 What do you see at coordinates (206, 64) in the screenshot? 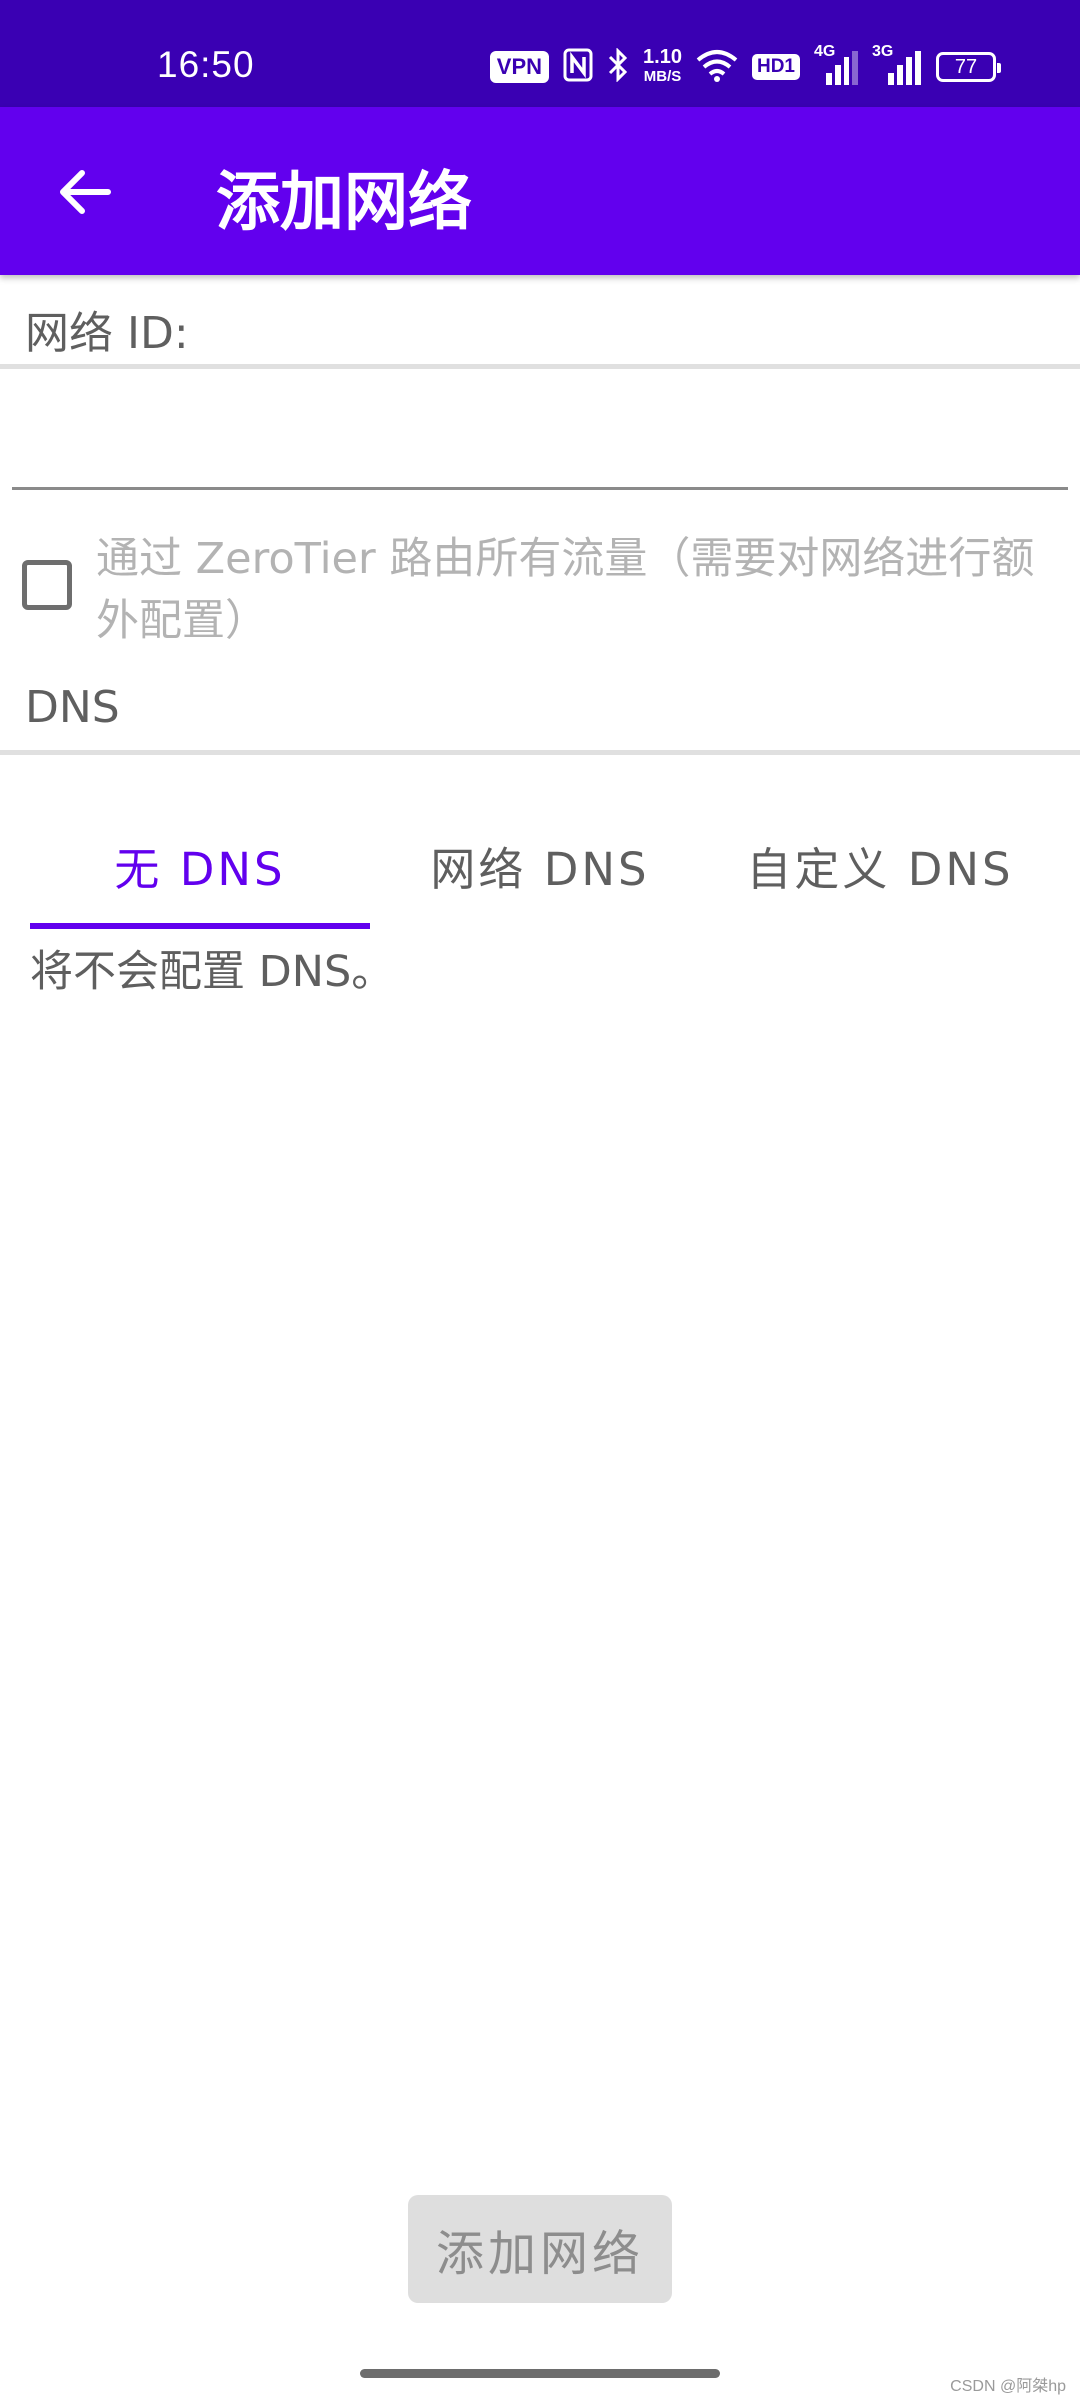
I see `status-time: 16:50` at bounding box center [206, 64].